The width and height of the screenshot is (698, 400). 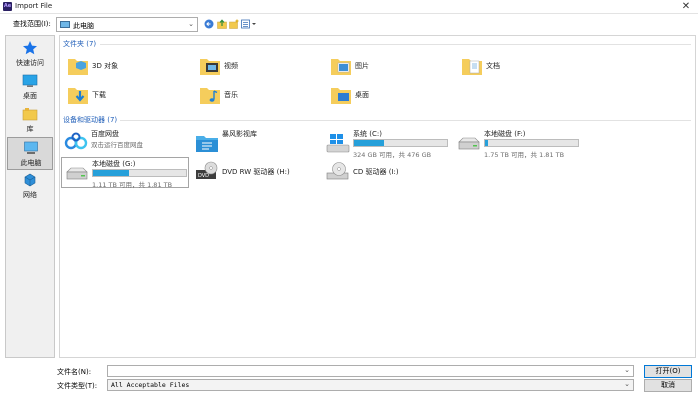 What do you see at coordinates (337, 171) in the screenshot?
I see `cd-drive-icon` at bounding box center [337, 171].